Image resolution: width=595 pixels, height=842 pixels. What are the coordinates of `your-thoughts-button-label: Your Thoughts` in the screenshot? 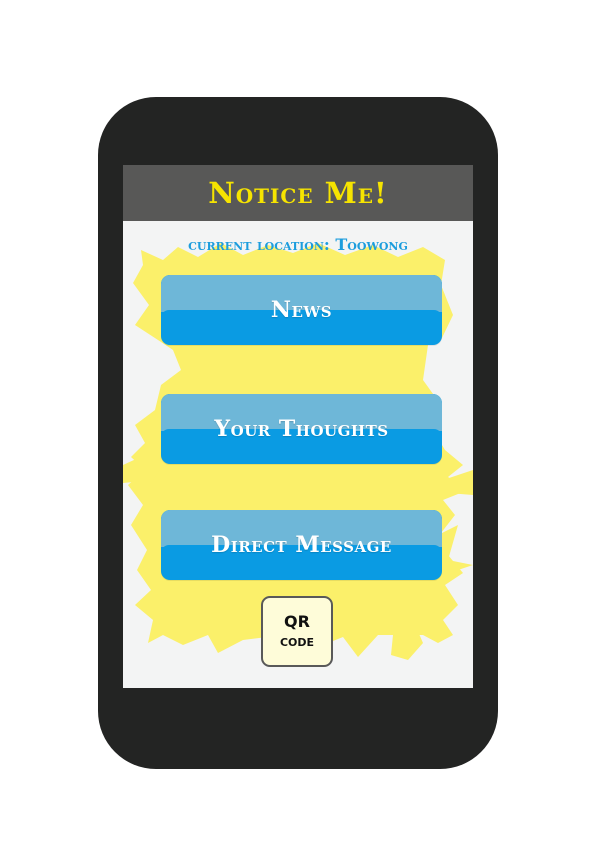 It's located at (301, 429).